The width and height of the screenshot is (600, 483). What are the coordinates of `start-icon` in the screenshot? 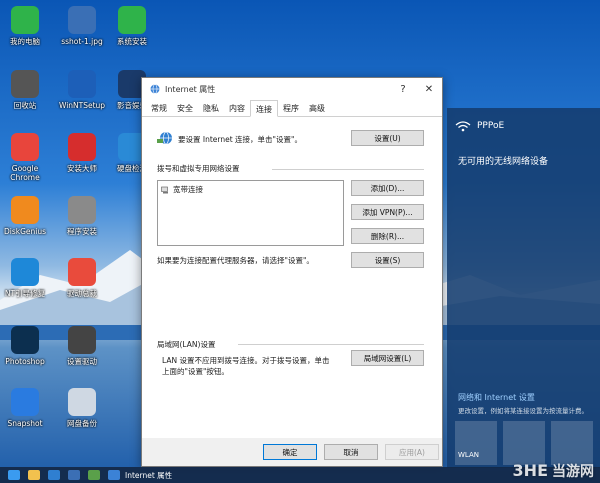 It's located at (14, 475).